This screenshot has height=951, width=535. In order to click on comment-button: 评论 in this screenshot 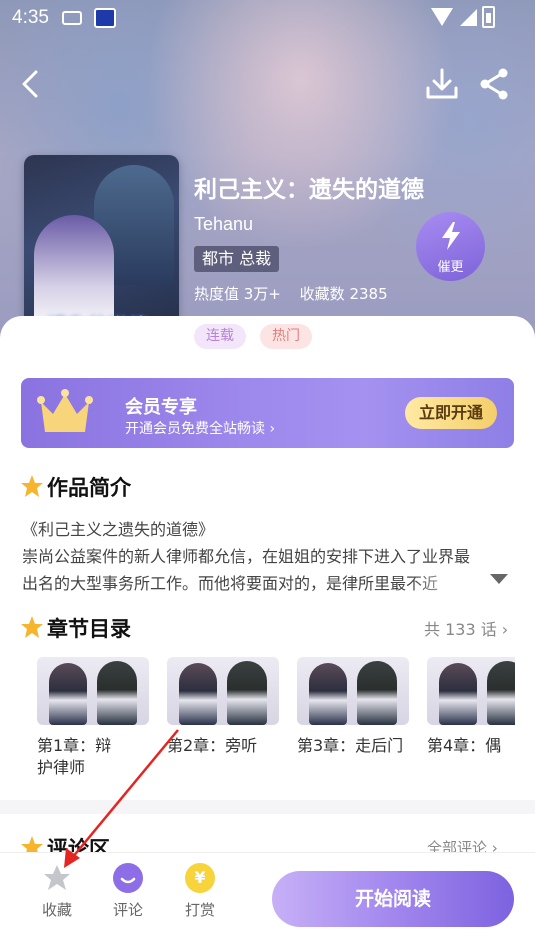, I will do `click(128, 891)`.